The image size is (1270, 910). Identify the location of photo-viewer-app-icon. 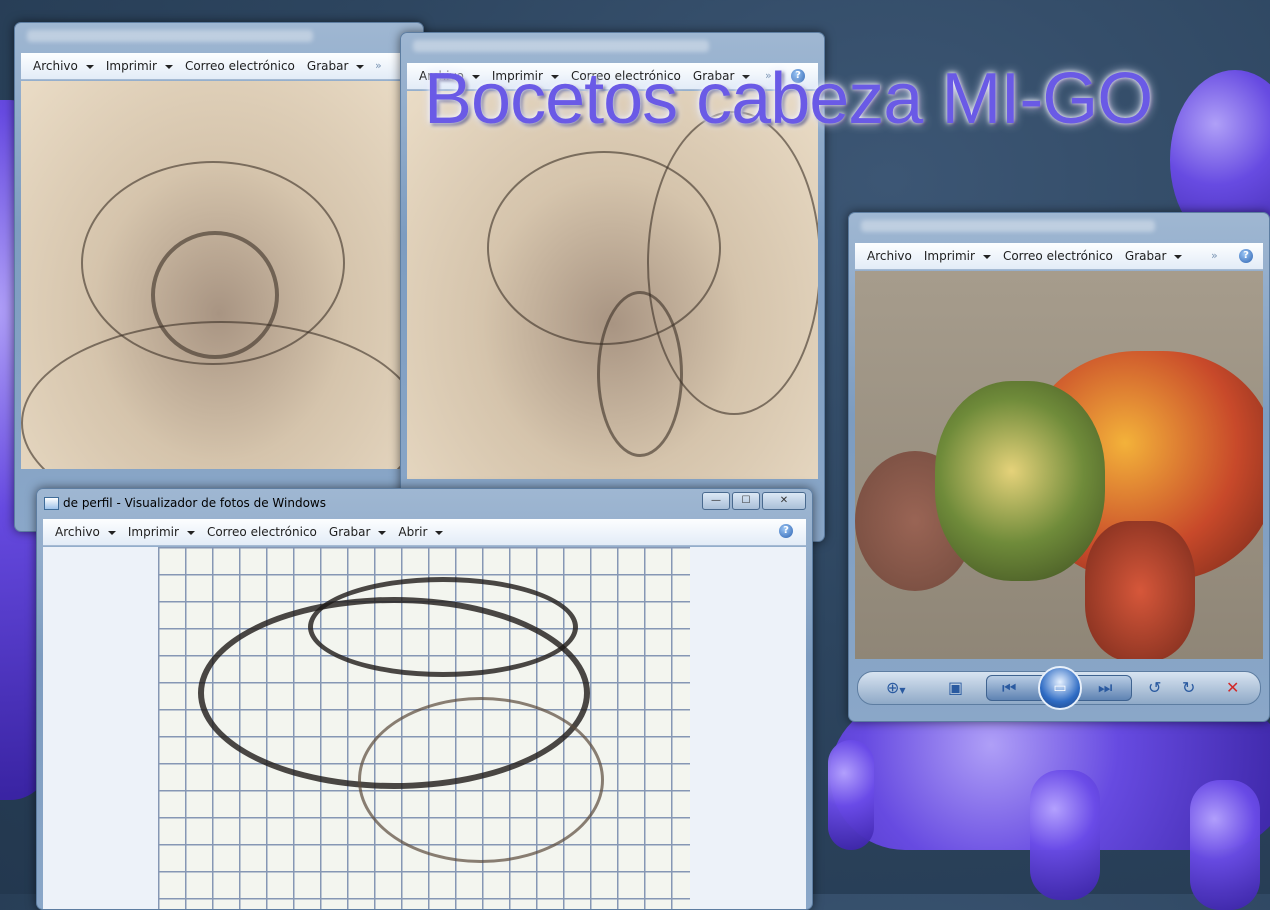
(51, 503).